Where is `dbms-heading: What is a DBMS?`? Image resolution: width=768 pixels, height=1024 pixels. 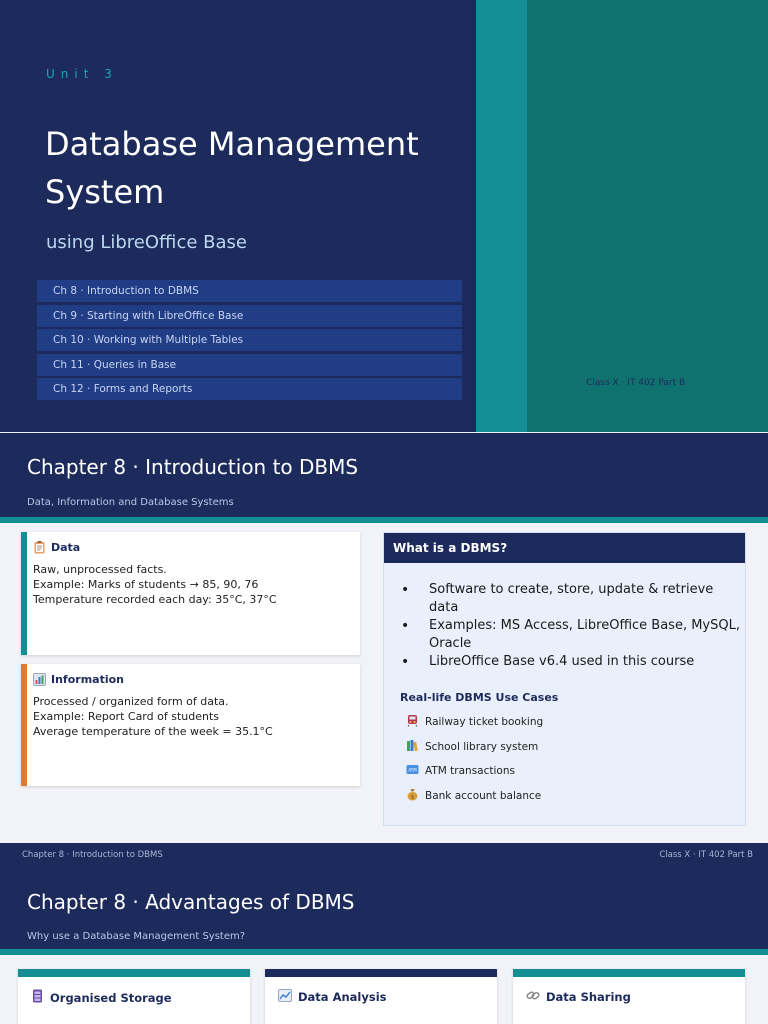 dbms-heading: What is a DBMS? is located at coordinates (564, 548).